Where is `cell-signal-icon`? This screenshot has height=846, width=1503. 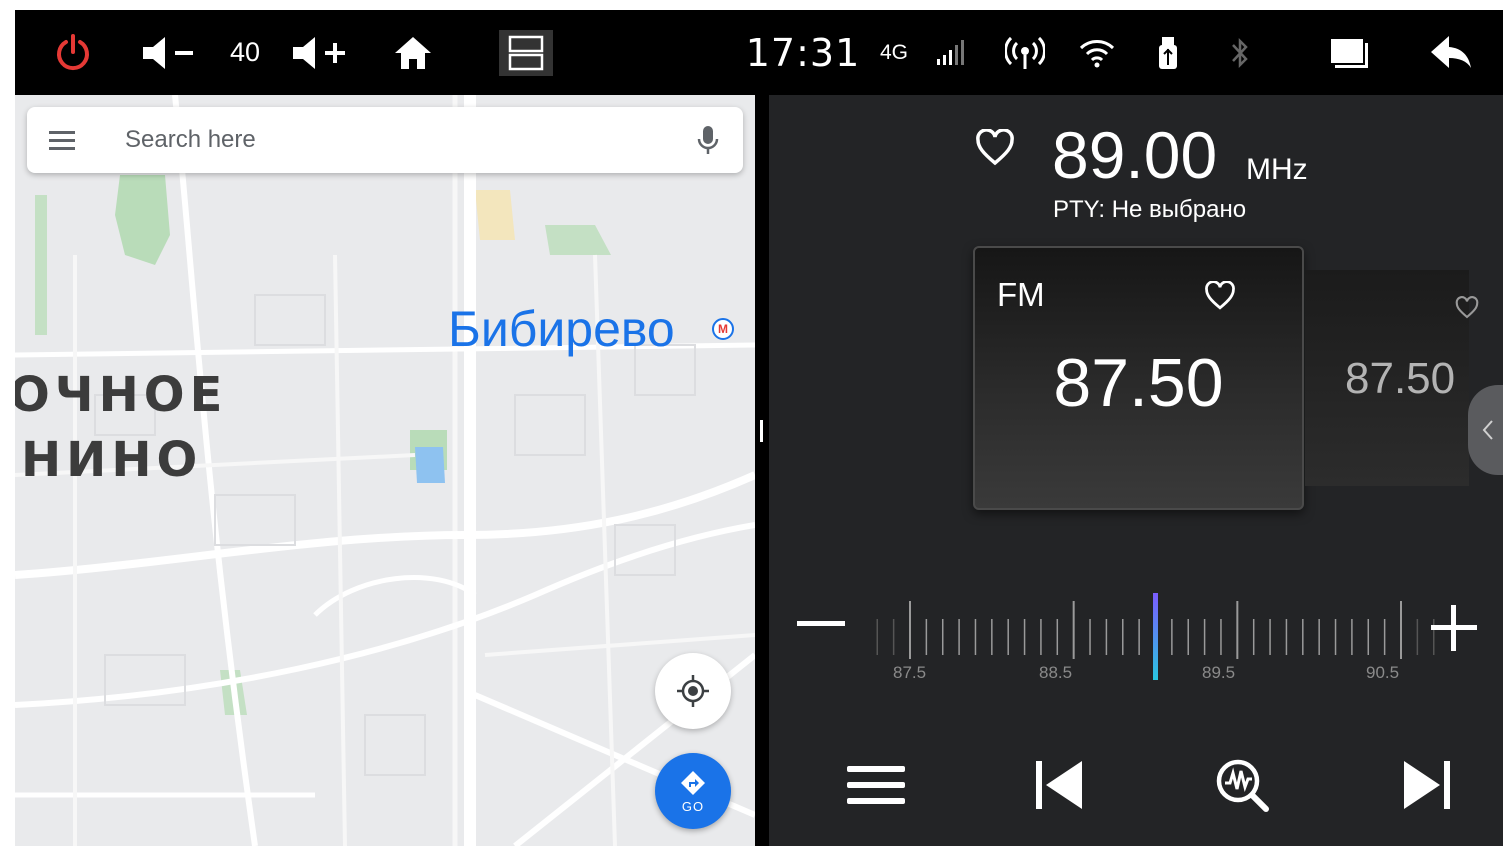 cell-signal-icon is located at coordinates (950, 52).